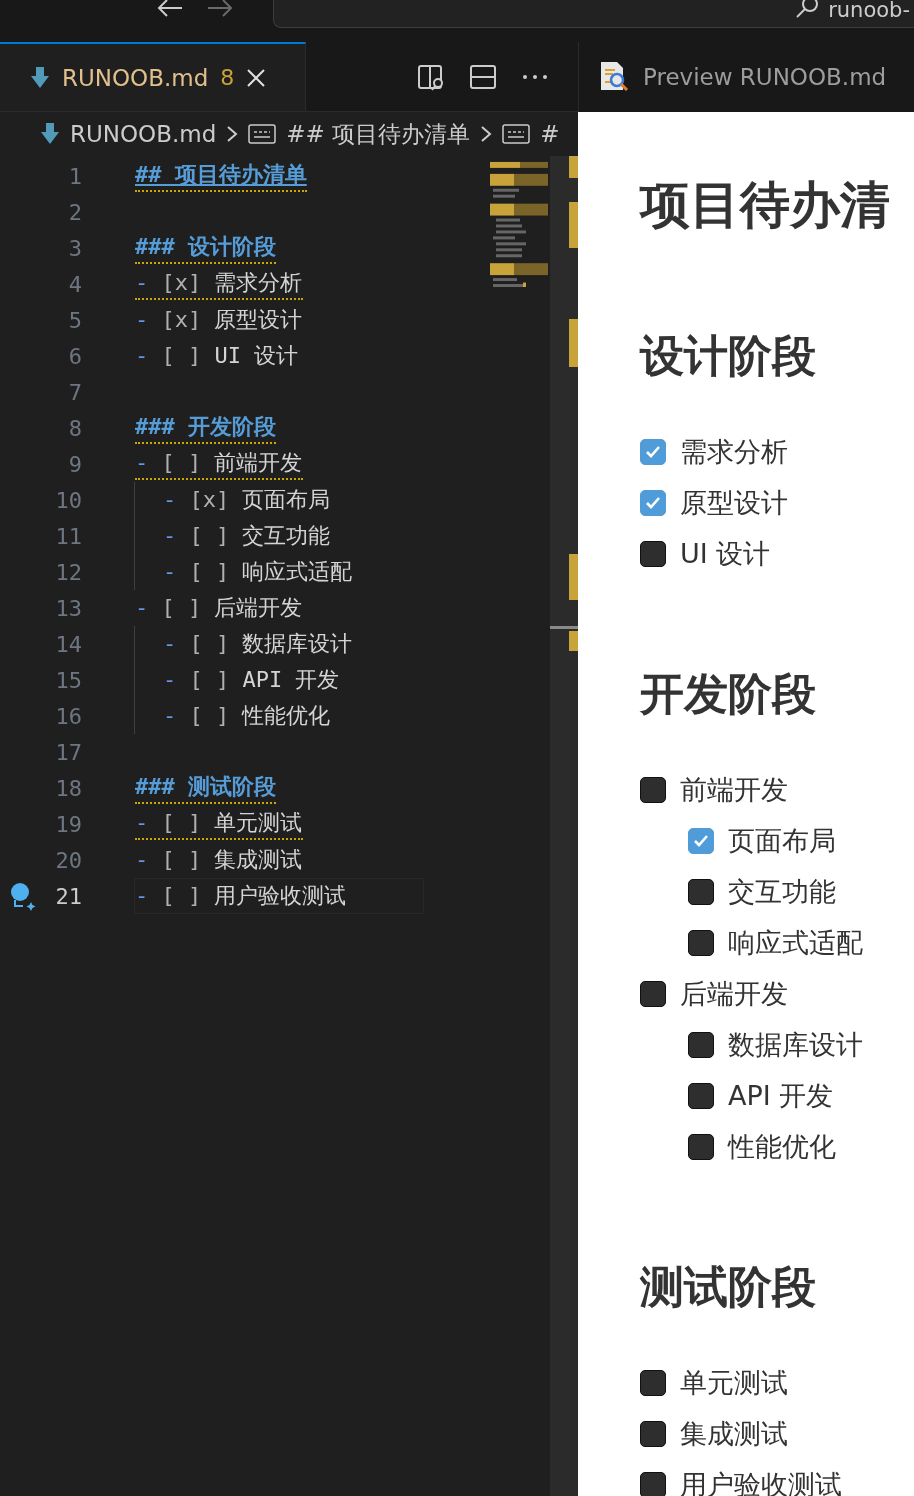 This screenshot has width=914, height=1496. What do you see at coordinates (217, 356) in the screenshot?
I see `code-task-line: - [ ] UI 设计` at bounding box center [217, 356].